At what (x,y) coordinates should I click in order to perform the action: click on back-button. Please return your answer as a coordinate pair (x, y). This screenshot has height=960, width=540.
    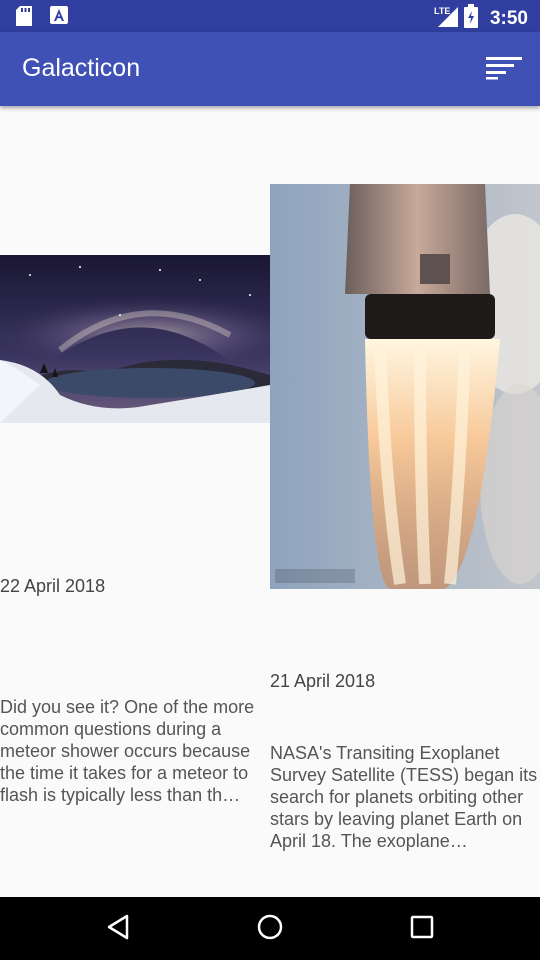
    Looking at the image, I should click on (118, 929).